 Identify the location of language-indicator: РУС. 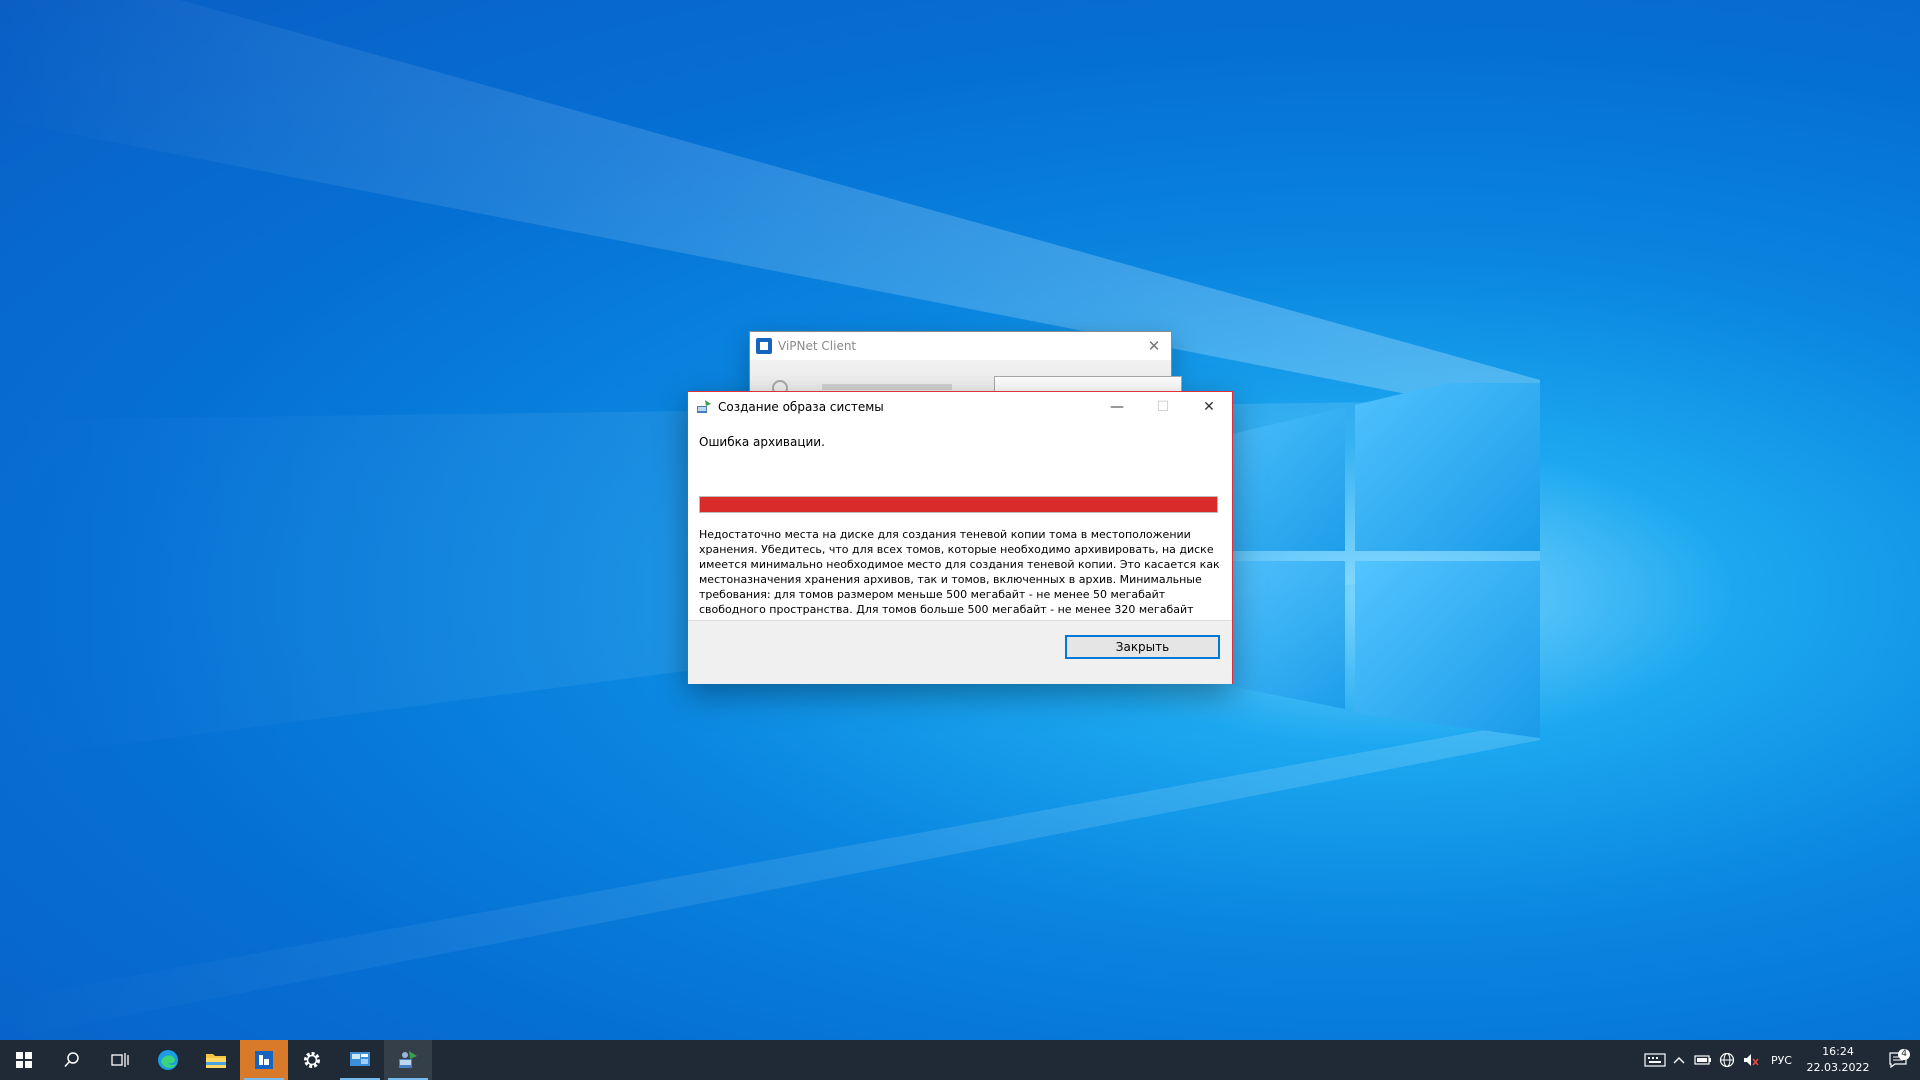
(1781, 1060).